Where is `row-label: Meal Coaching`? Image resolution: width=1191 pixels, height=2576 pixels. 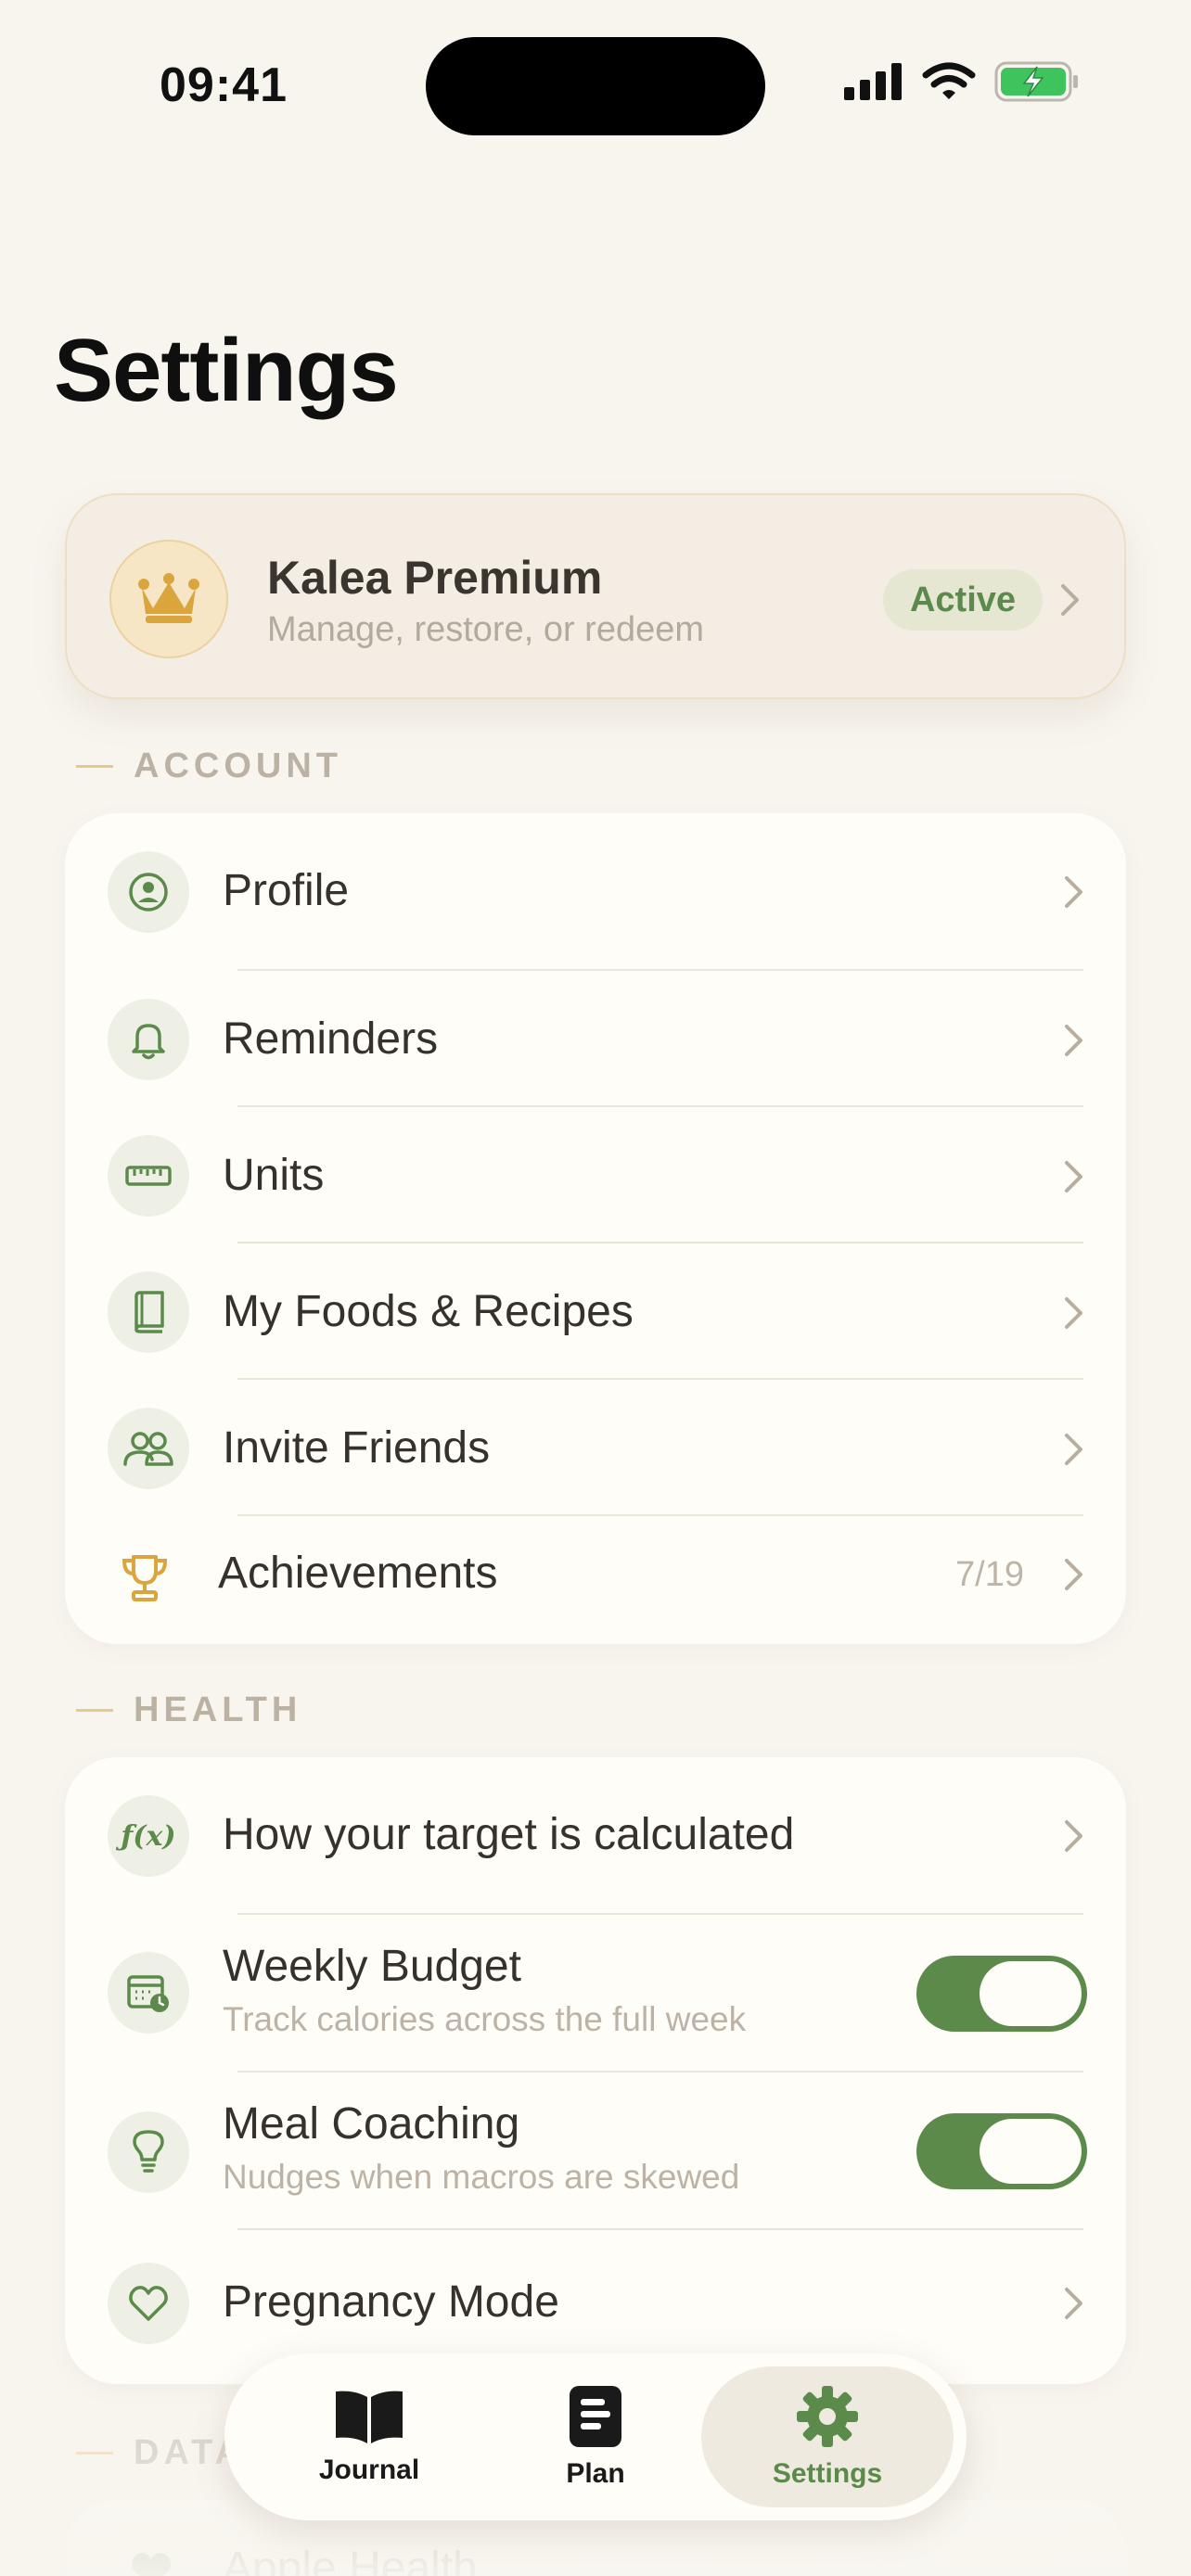
row-label: Meal Coaching is located at coordinates (372, 2124).